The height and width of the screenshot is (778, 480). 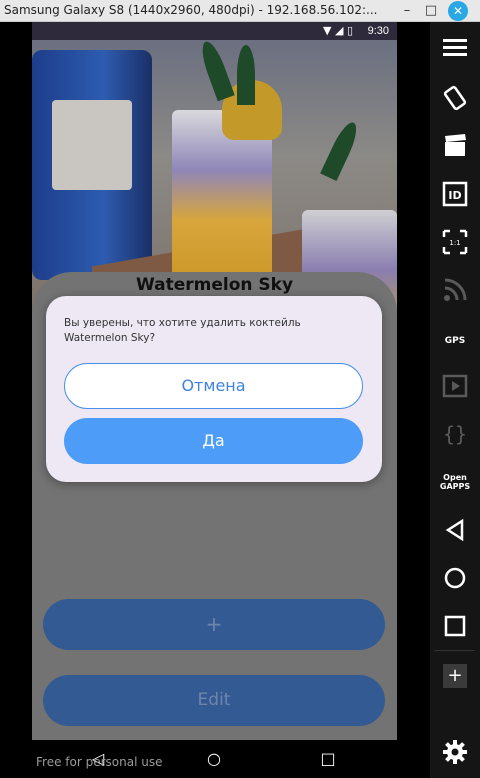 What do you see at coordinates (455, 386) in the screenshot?
I see `media-icon` at bounding box center [455, 386].